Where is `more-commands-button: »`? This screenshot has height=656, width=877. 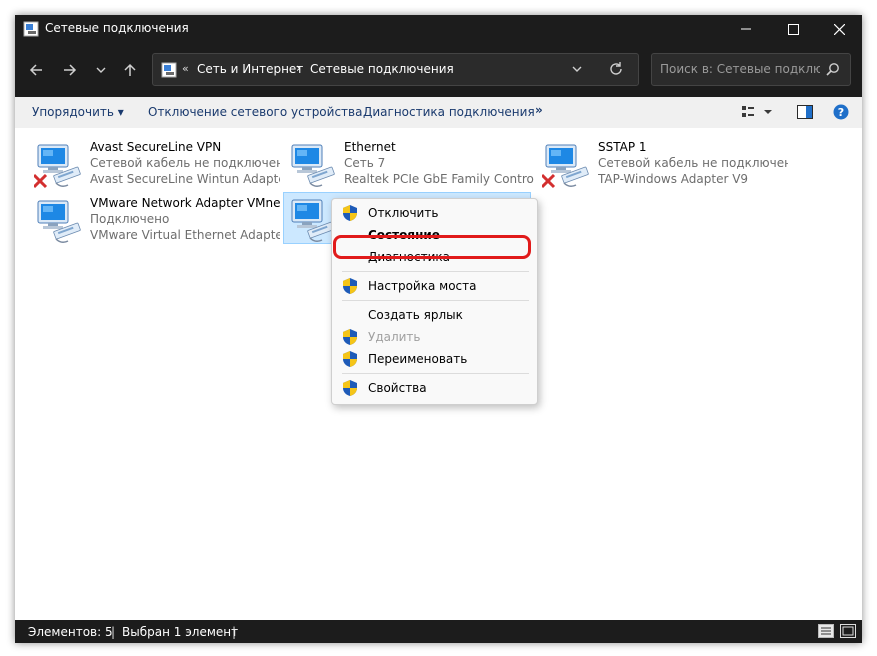
more-commands-button: » is located at coordinates (539, 110).